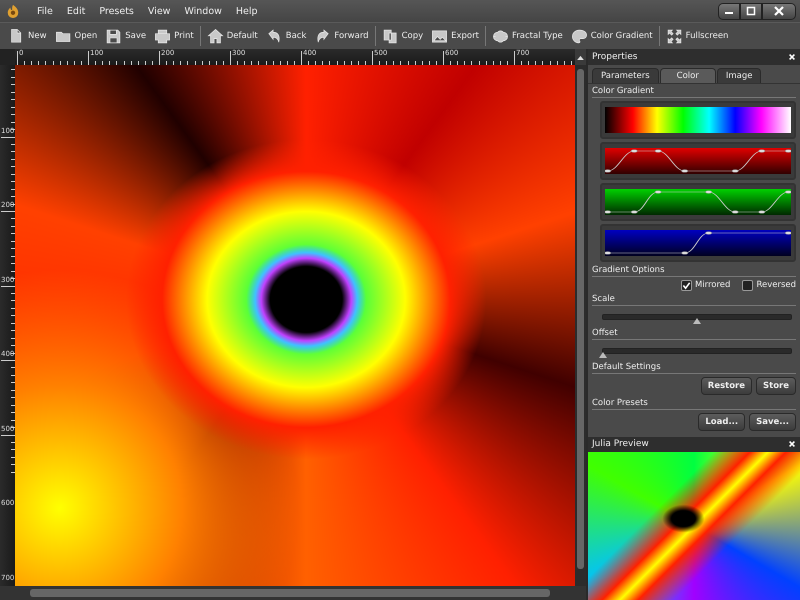 Image resolution: width=800 pixels, height=600 pixels. Describe the element at coordinates (293, 593) in the screenshot. I see `horizontal-scrollbar` at that location.